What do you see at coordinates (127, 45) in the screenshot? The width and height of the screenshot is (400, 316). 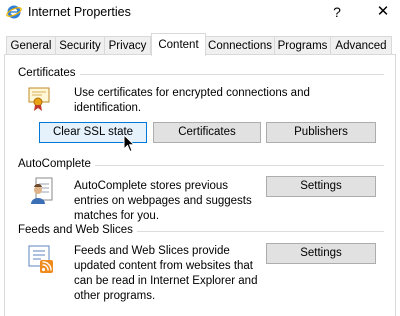 I see `tab-privacy: Privacy` at bounding box center [127, 45].